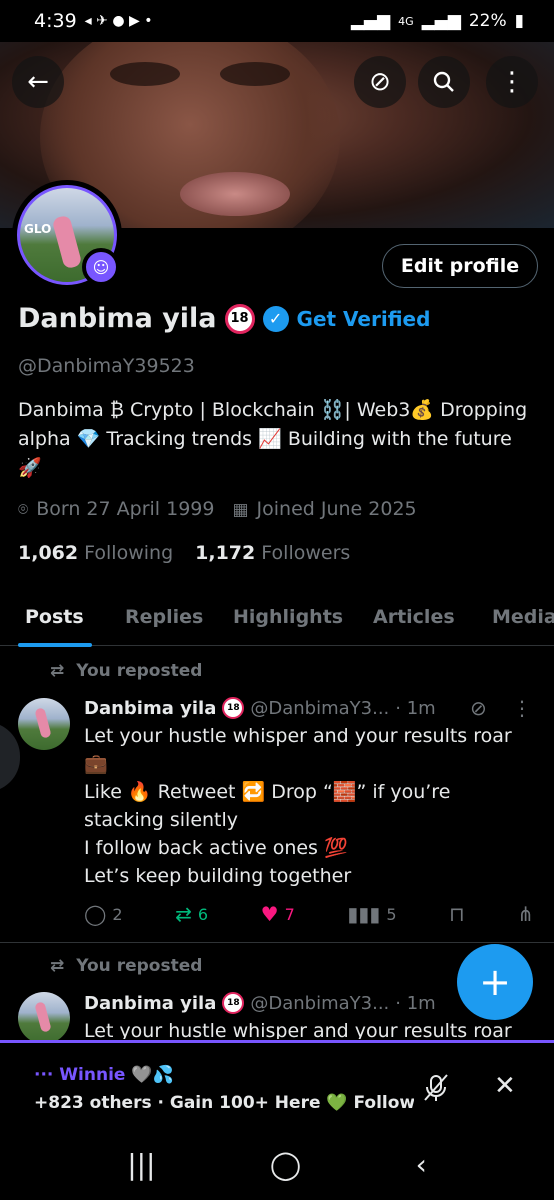 This screenshot has height=1200, width=554. Describe the element at coordinates (505, 1086) in the screenshot. I see `close-icon: ✕` at that location.